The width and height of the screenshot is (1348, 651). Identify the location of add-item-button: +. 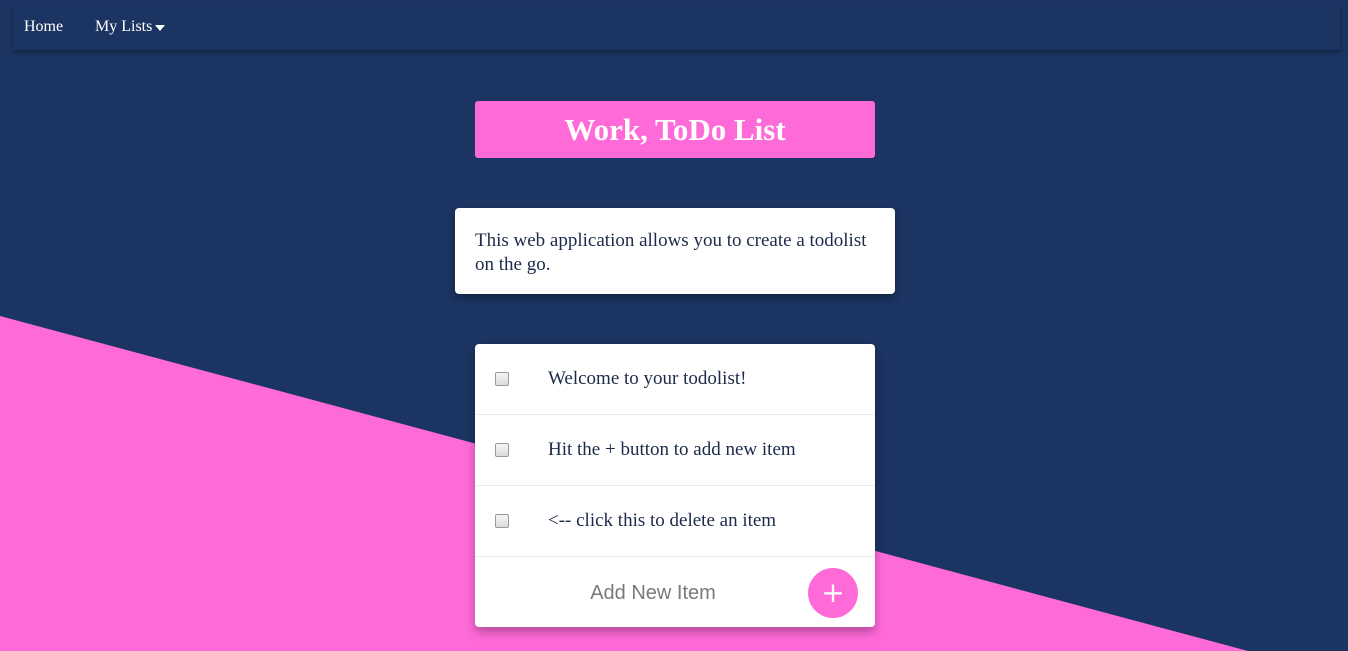
(833, 593).